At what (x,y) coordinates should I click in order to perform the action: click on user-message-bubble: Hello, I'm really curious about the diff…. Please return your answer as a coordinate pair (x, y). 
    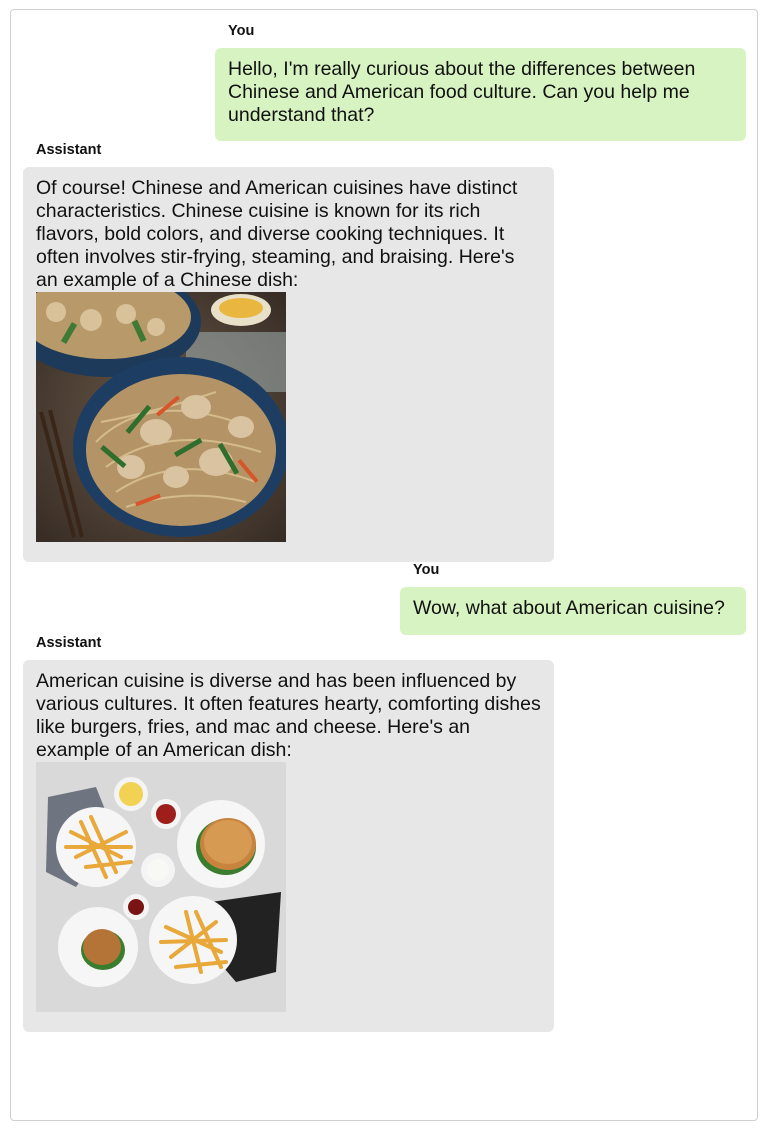
    Looking at the image, I should click on (480, 94).